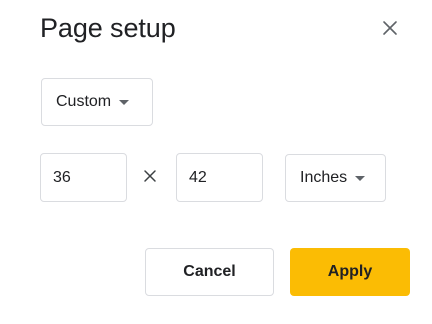 The width and height of the screenshot is (432, 324). Describe the element at coordinates (350, 272) in the screenshot. I see `apply-button: Apply` at that location.